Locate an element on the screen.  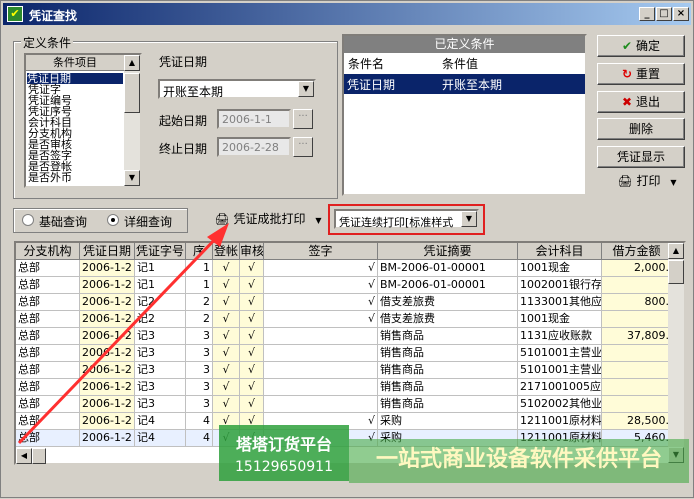
watermark-slogan: 一站式商业设备软件采供平台 is located at coordinates (519, 461).